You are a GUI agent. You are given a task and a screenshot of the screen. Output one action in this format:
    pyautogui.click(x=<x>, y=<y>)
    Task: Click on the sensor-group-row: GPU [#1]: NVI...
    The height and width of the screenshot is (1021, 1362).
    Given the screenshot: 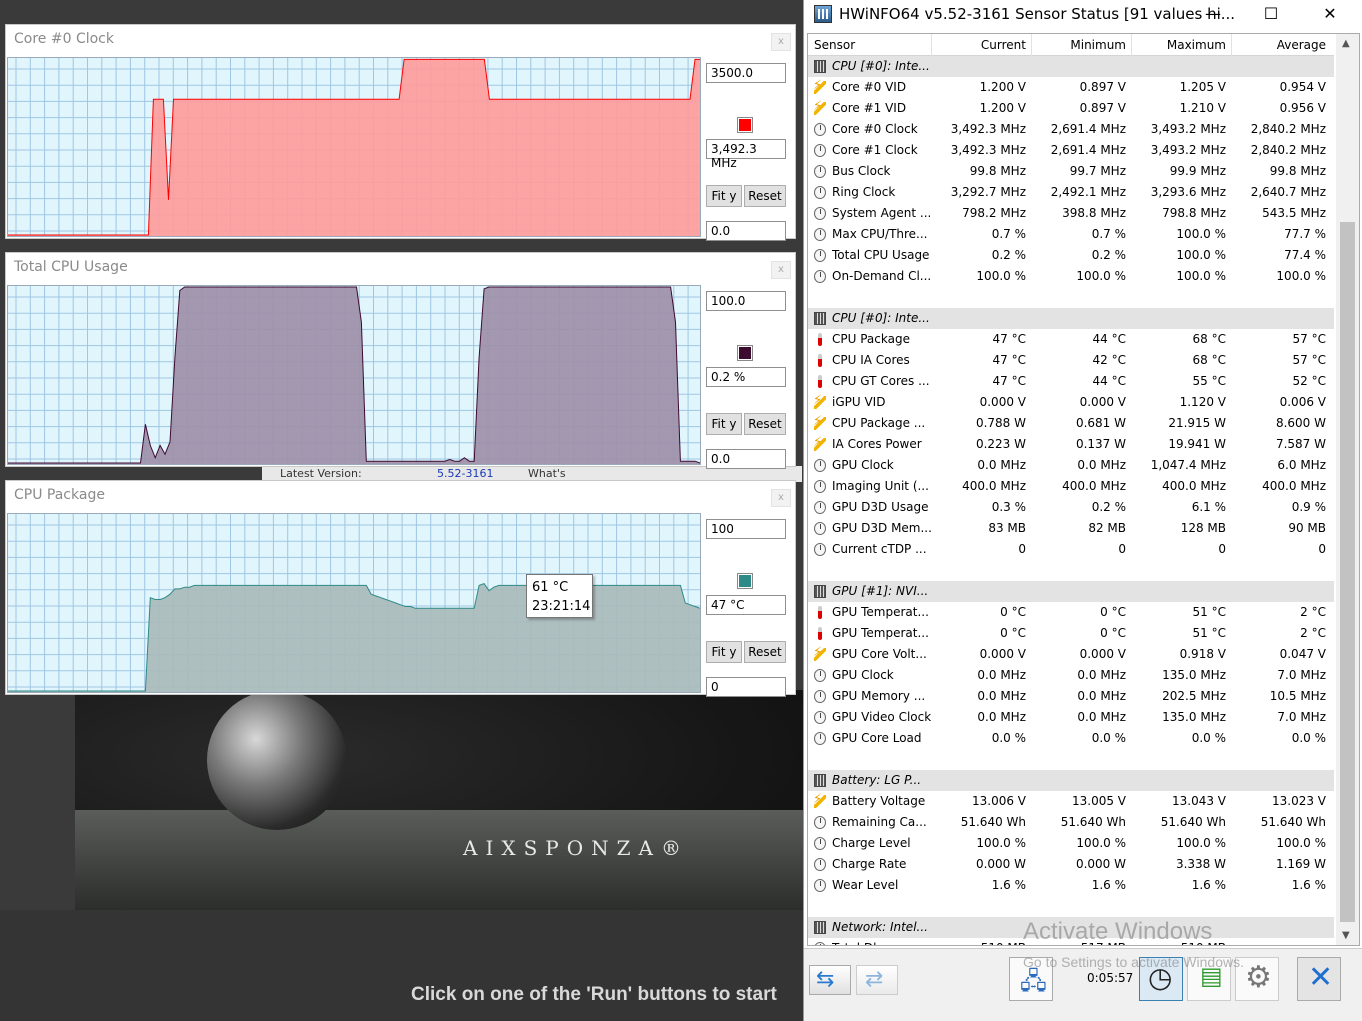 What is the action you would take?
    pyautogui.click(x=1071, y=591)
    